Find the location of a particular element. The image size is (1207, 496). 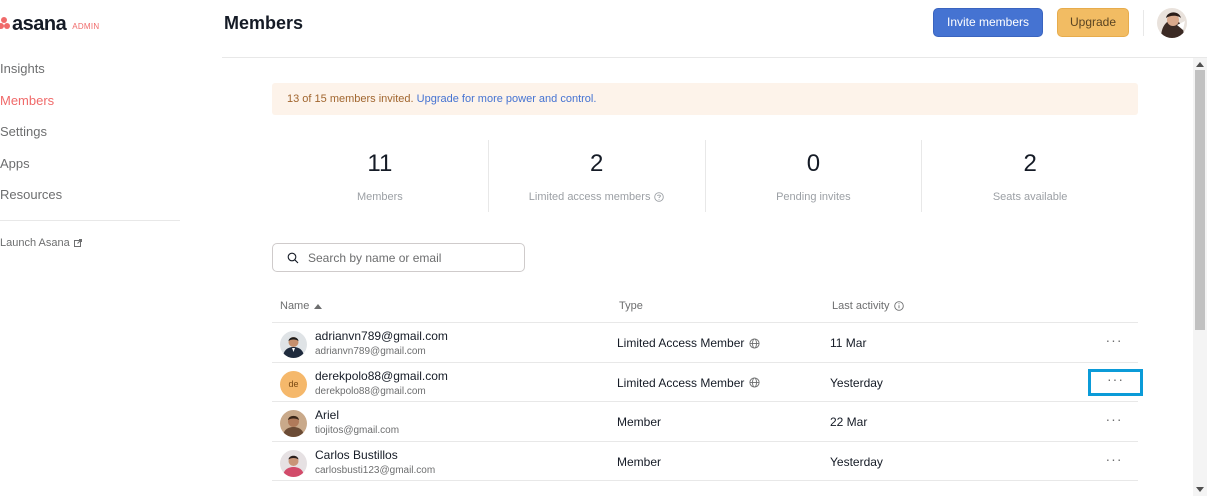

stat-seats-available: 2 Seats available is located at coordinates (1029, 176).